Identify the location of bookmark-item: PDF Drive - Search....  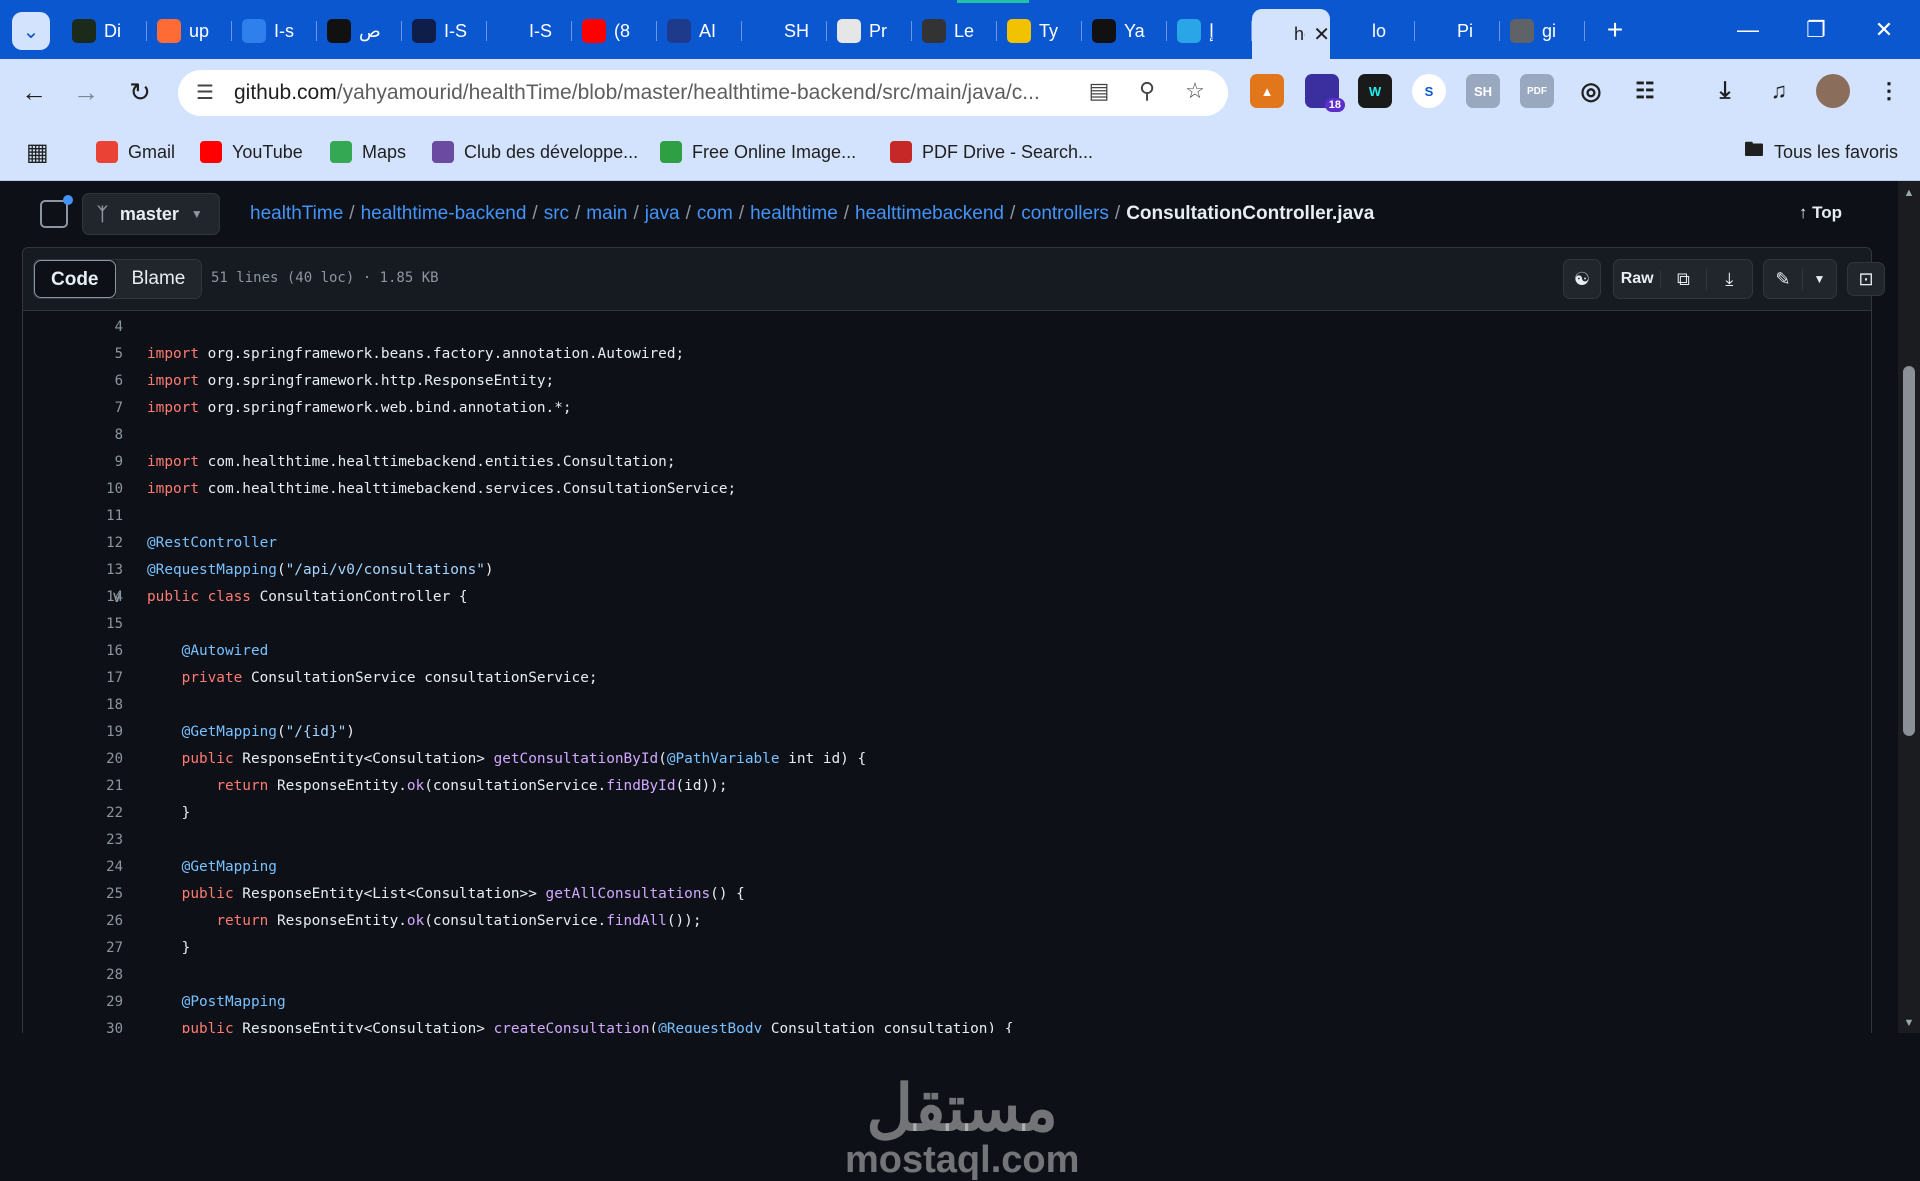
(991, 152).